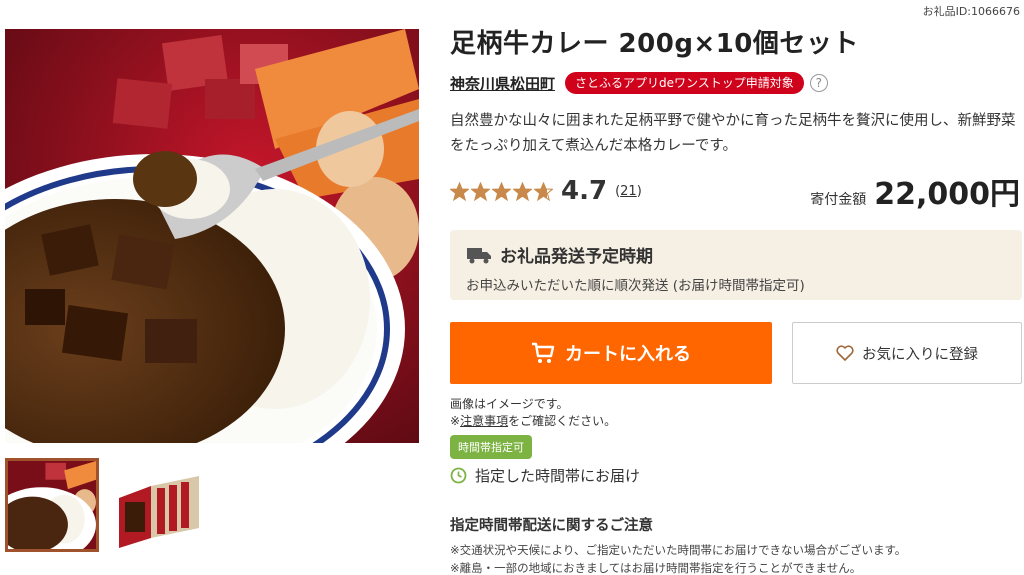  Describe the element at coordinates (845, 353) in the screenshot. I see `heart-icon` at that location.